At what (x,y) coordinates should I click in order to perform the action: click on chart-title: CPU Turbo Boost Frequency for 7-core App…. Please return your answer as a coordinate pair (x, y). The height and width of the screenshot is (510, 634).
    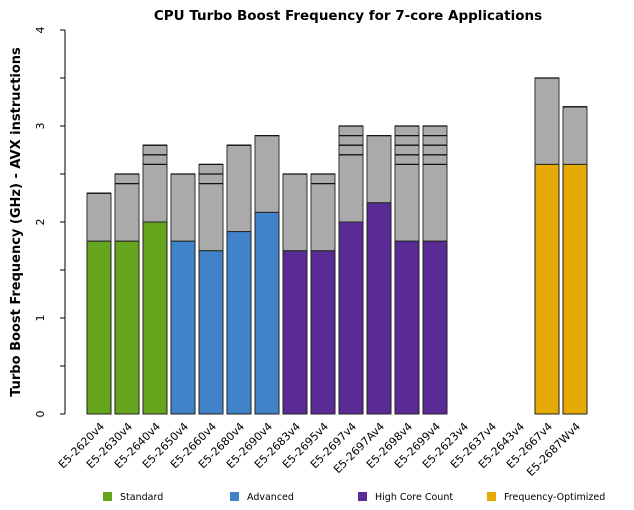
    Looking at the image, I should click on (348, 16).